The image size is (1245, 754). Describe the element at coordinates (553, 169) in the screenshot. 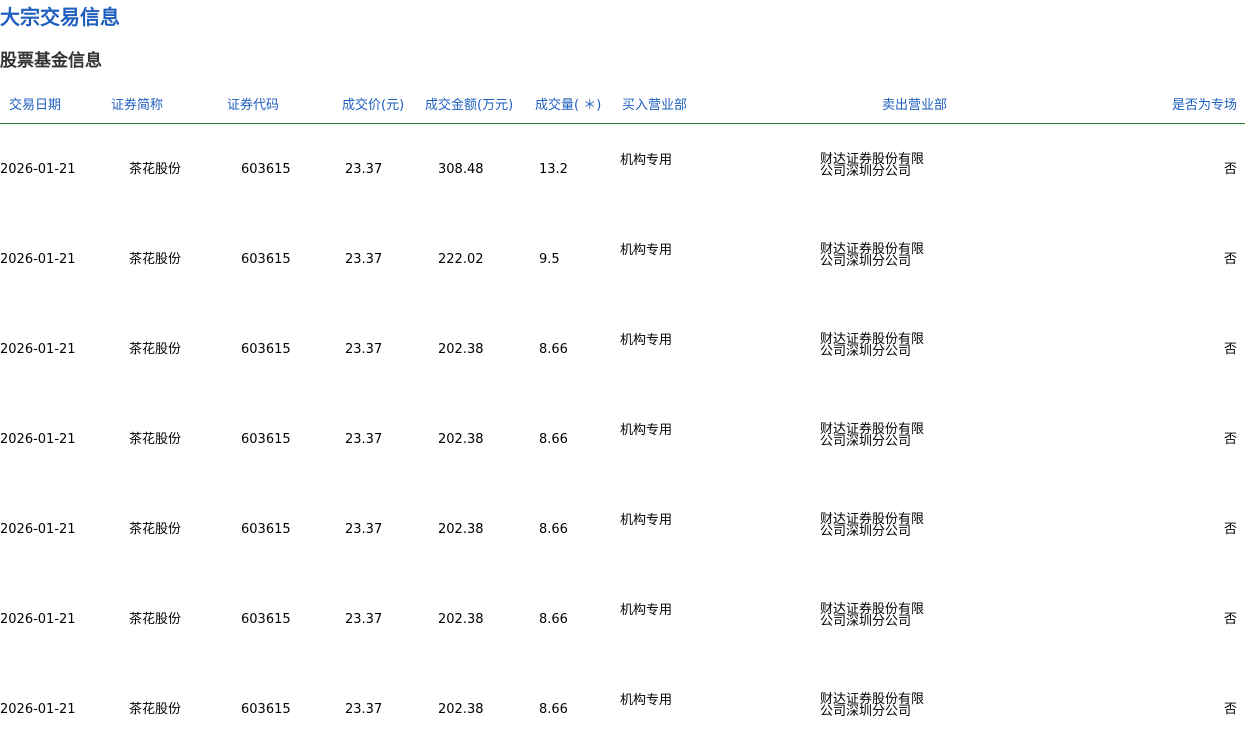

I see `cell-volume: 13.2` at that location.